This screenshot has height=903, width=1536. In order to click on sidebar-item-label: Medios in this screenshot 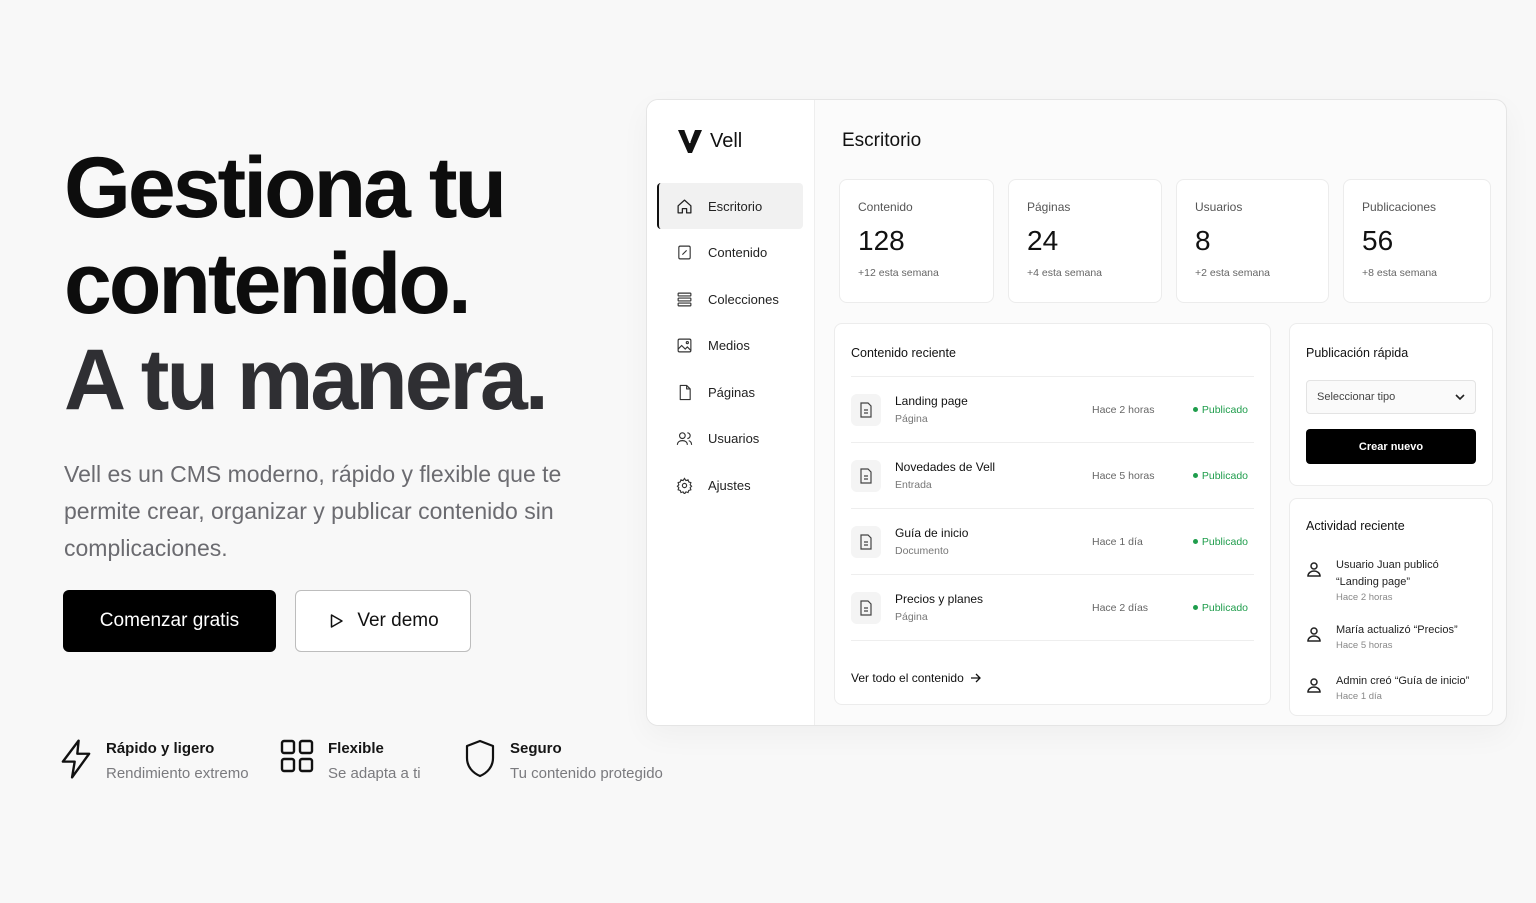, I will do `click(729, 346)`.